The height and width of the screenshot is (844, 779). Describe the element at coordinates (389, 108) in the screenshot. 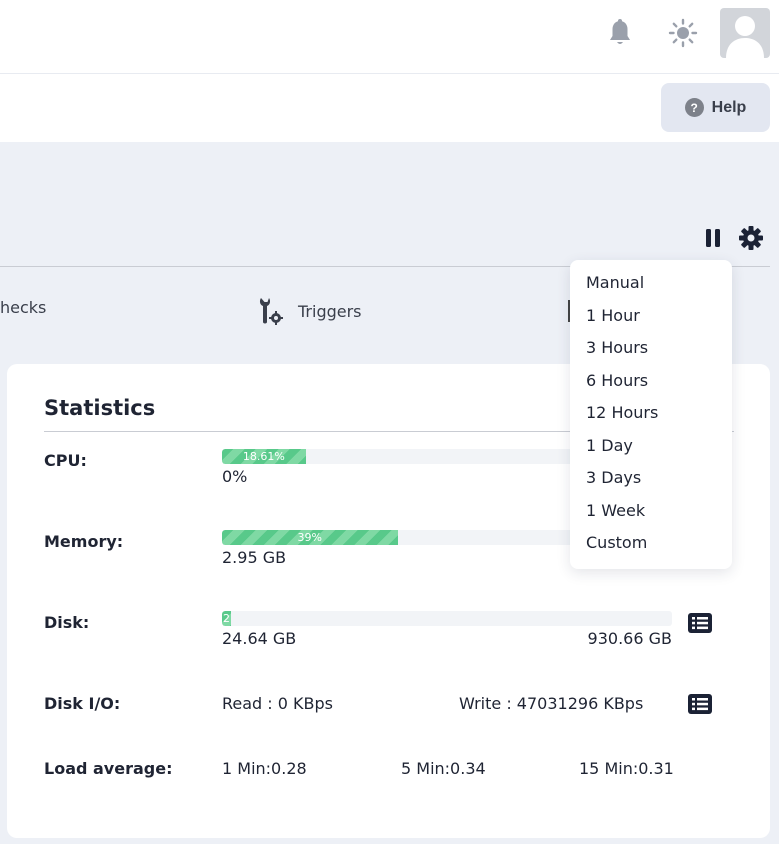

I see `sub-header: ? Help` at that location.